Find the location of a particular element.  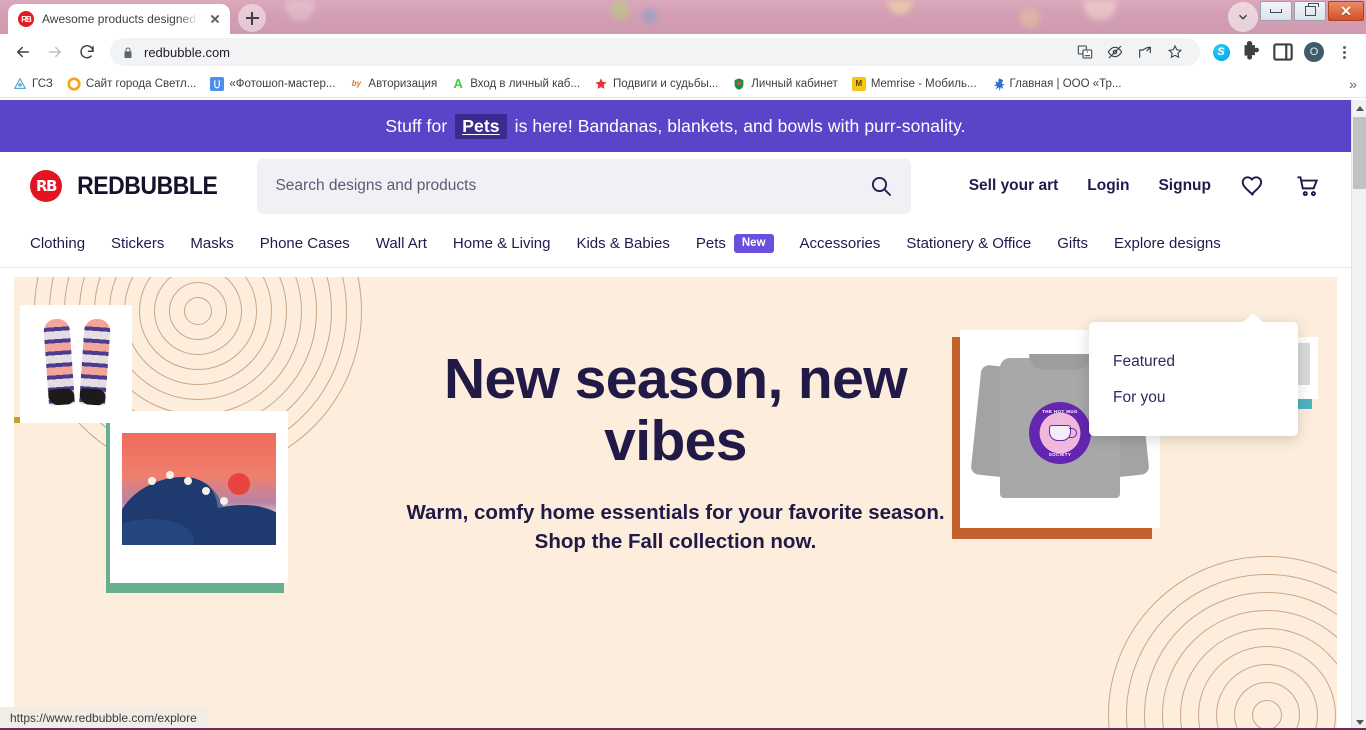

nav-item-stickers: Stickers is located at coordinates (137, 243).